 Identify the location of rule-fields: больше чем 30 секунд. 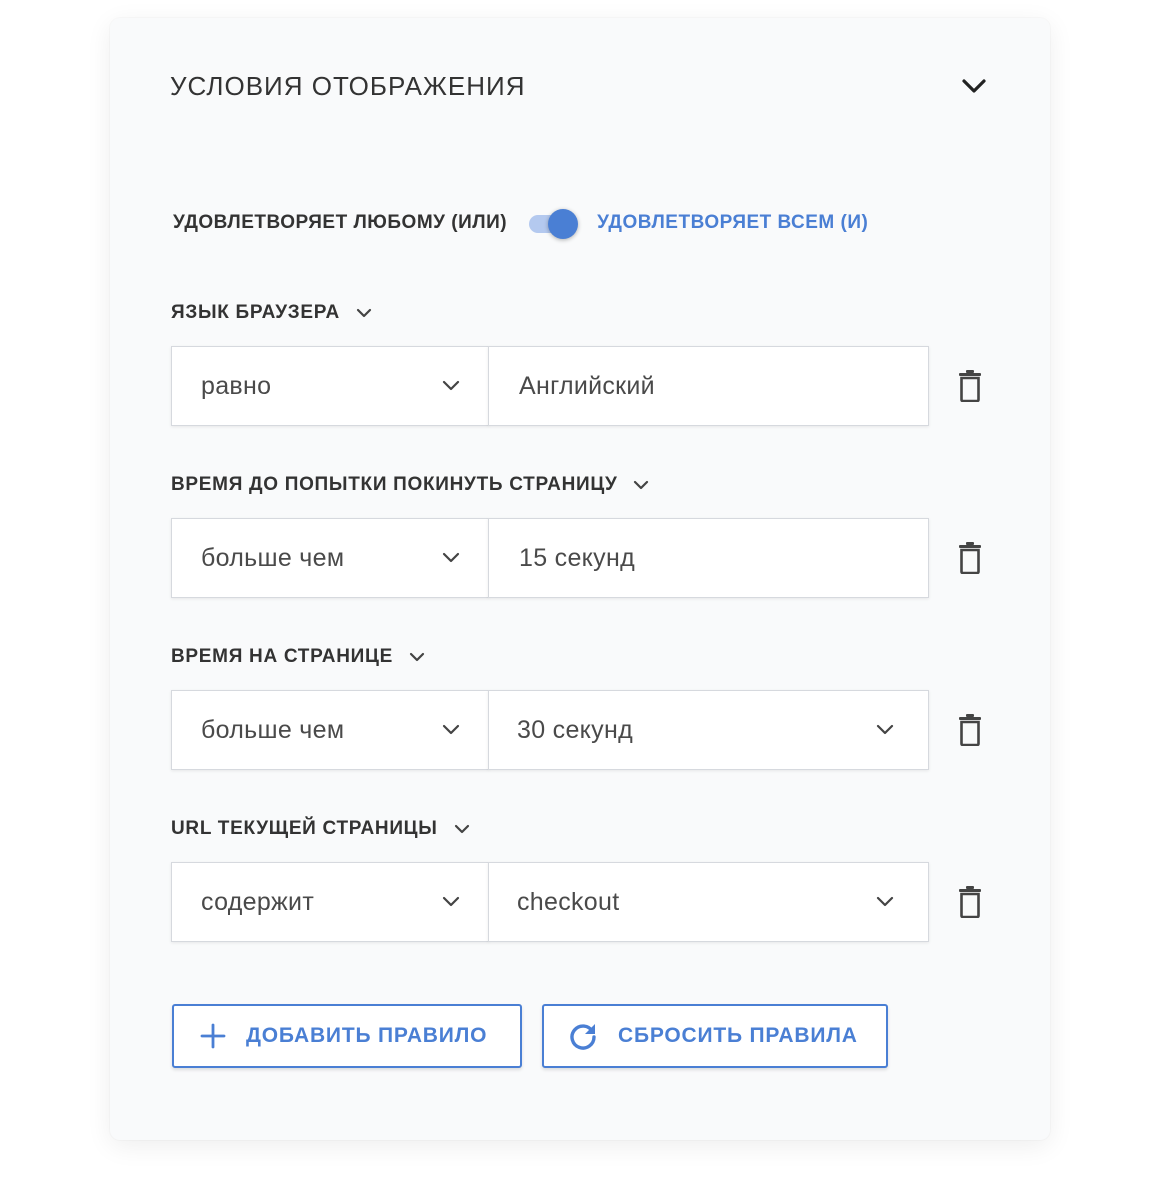
(578, 730).